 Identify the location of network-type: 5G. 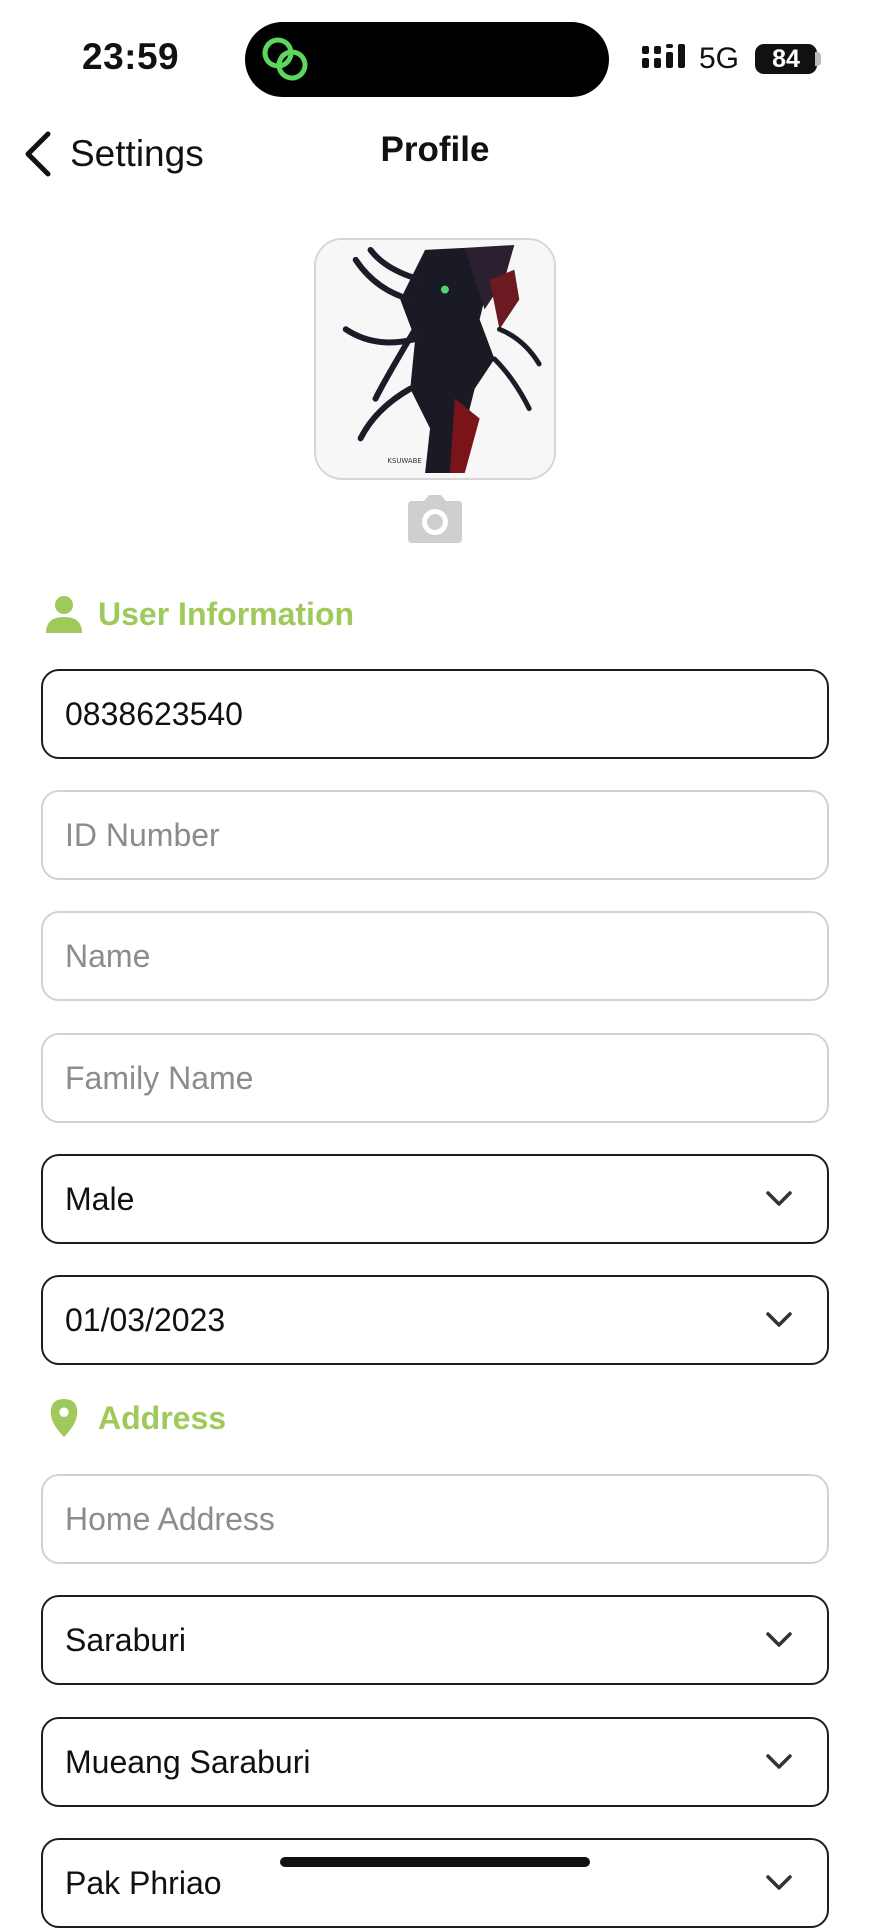
(719, 58).